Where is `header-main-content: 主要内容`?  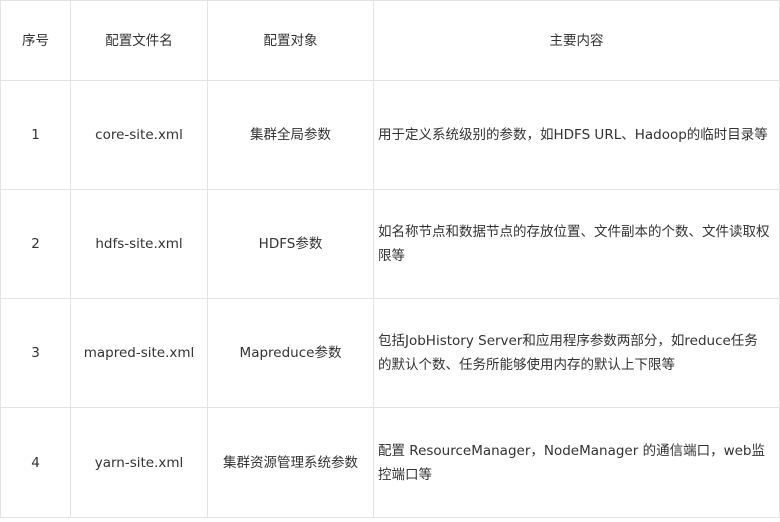
header-main-content: 主要内容 is located at coordinates (576, 40).